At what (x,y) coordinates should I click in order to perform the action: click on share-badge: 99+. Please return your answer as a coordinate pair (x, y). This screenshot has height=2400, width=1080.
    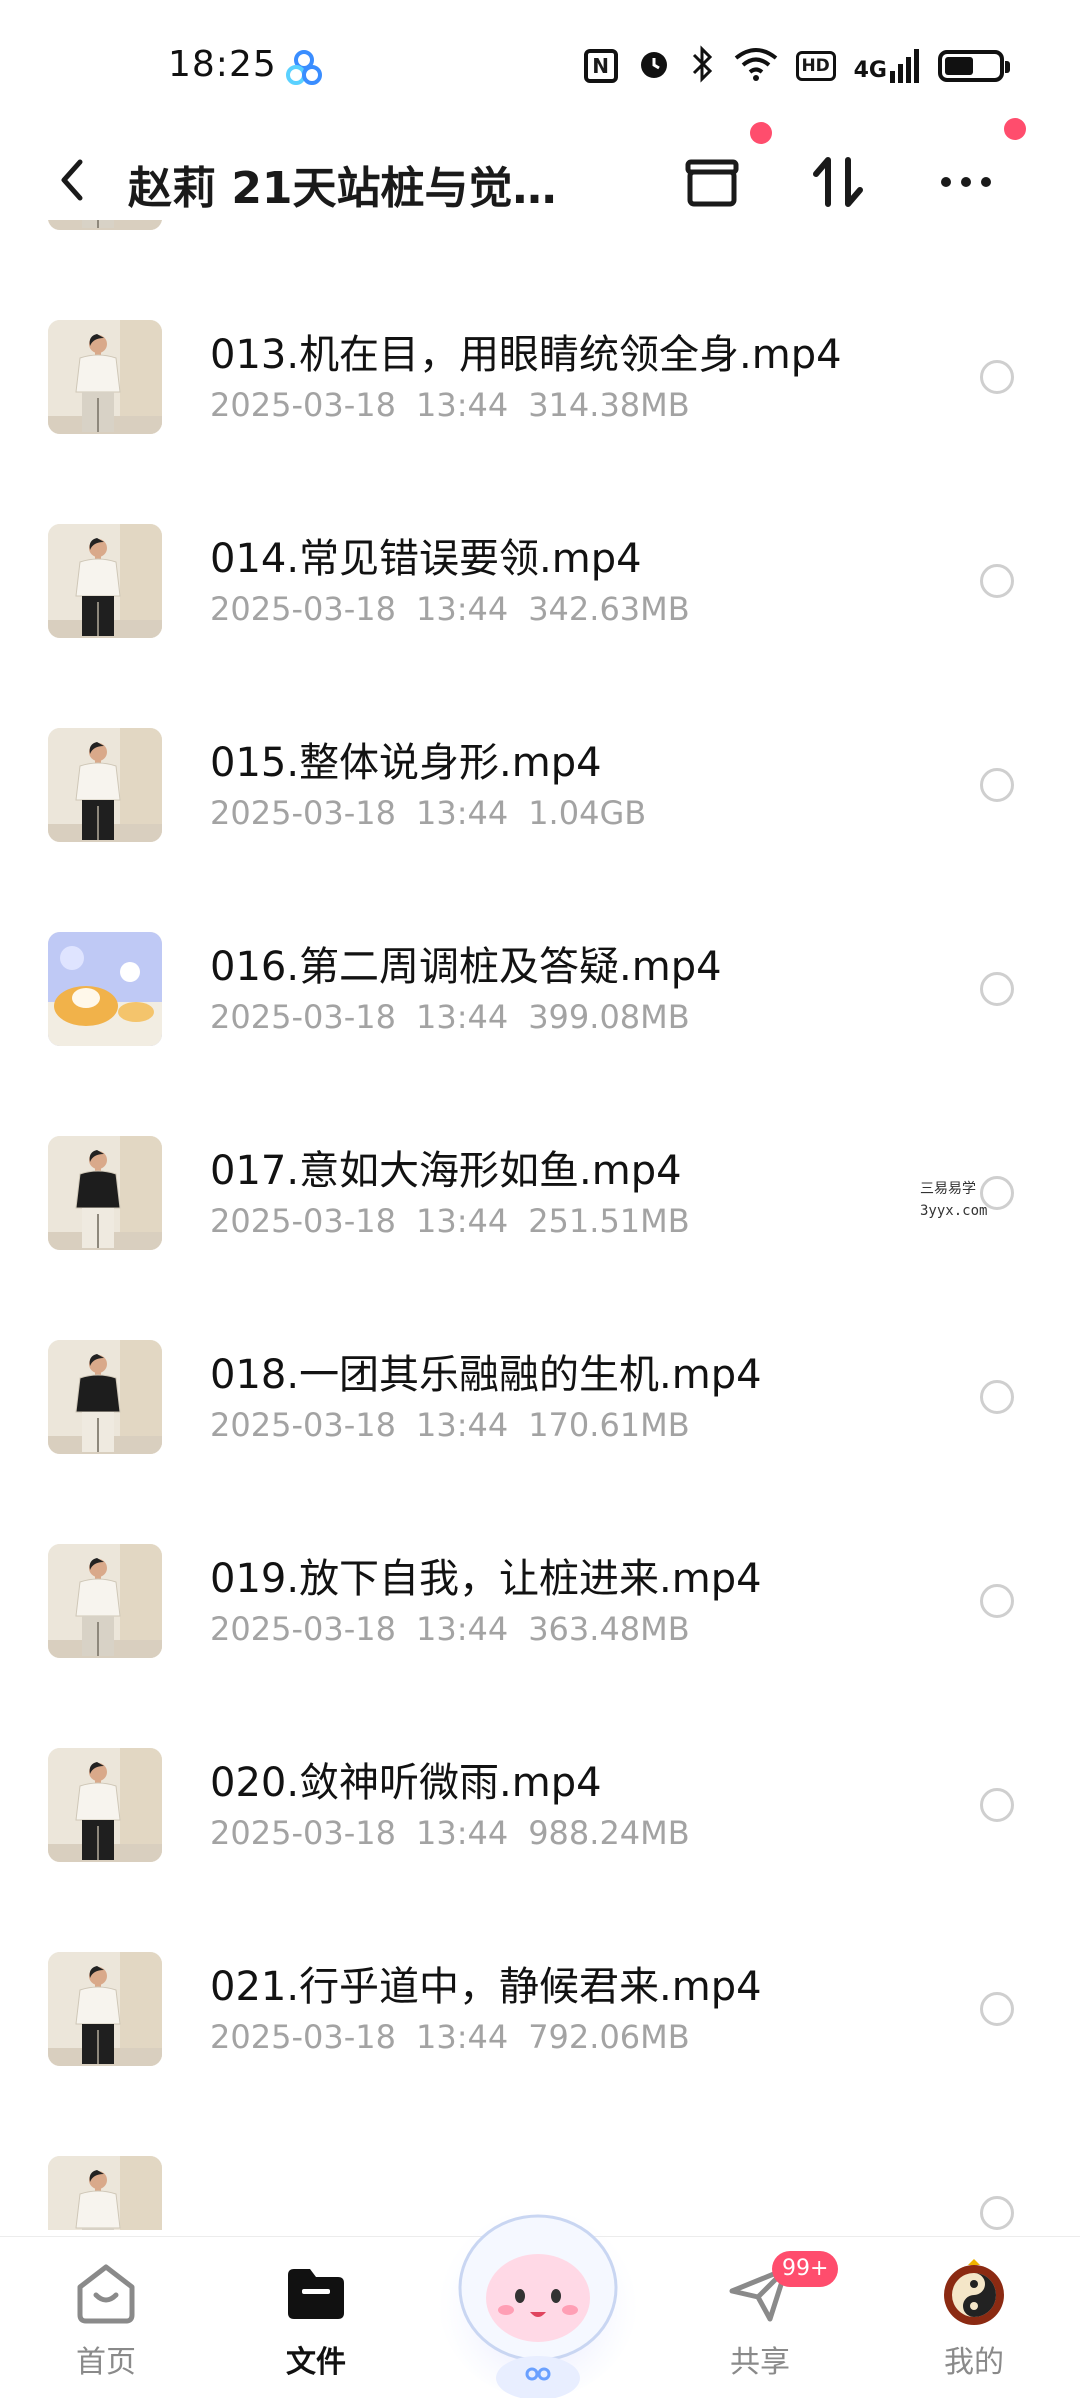
    Looking at the image, I should click on (805, 2269).